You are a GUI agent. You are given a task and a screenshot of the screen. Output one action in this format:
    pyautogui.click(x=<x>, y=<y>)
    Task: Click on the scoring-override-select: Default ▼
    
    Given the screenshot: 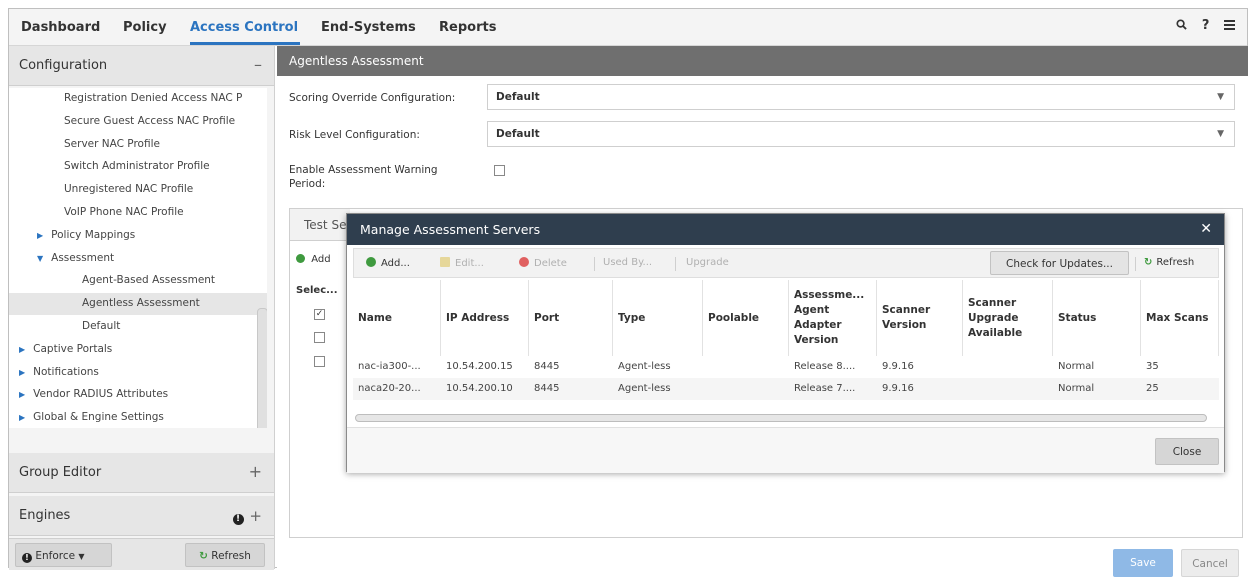 What is the action you would take?
    pyautogui.click(x=861, y=97)
    